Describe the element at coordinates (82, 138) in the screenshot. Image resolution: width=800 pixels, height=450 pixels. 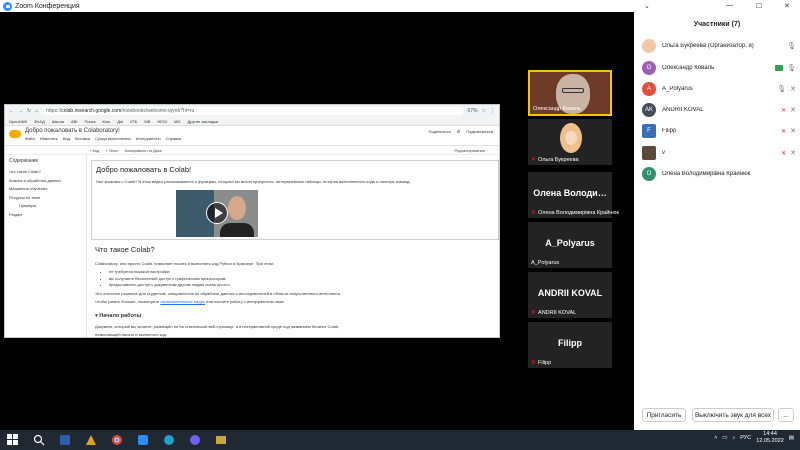
I see `menu-item-insert: Вставка` at that location.